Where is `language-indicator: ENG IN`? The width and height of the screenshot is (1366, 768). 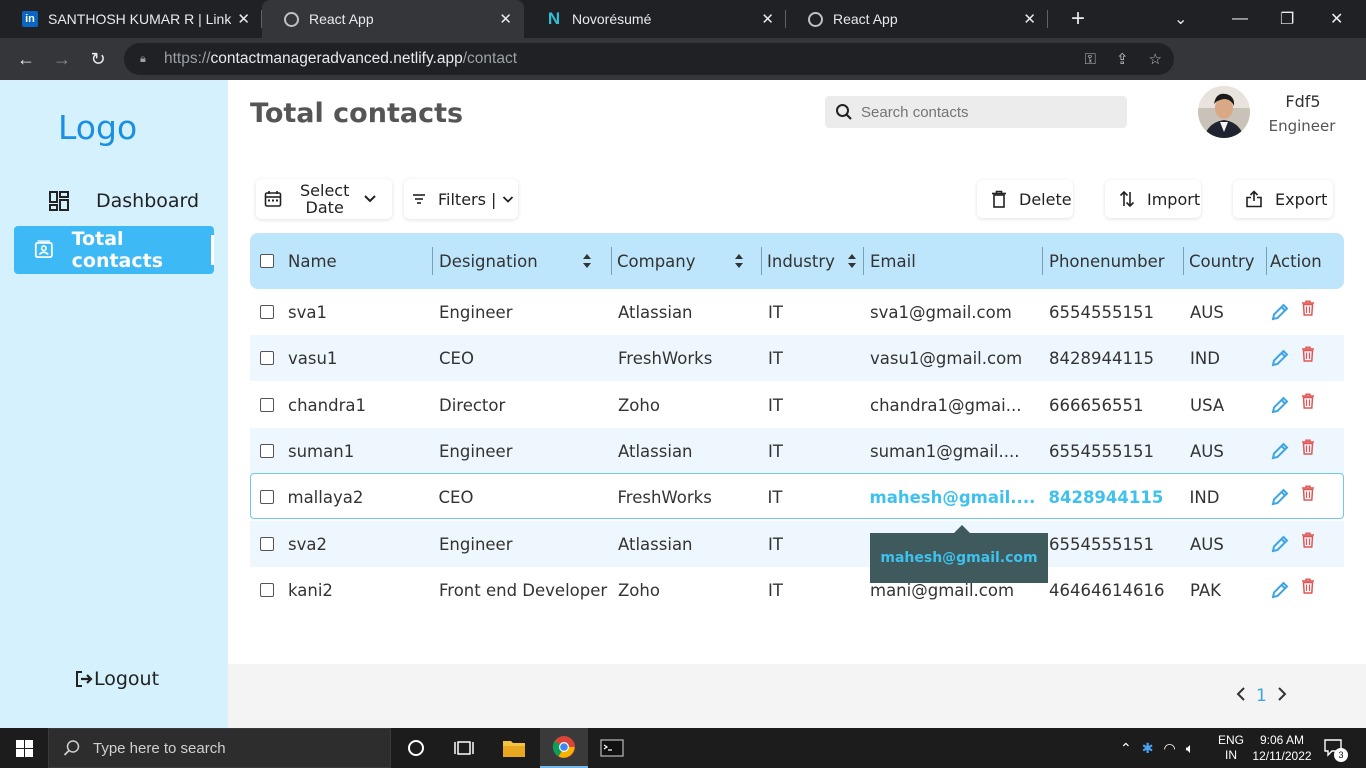
language-indicator: ENG IN is located at coordinates (1231, 748).